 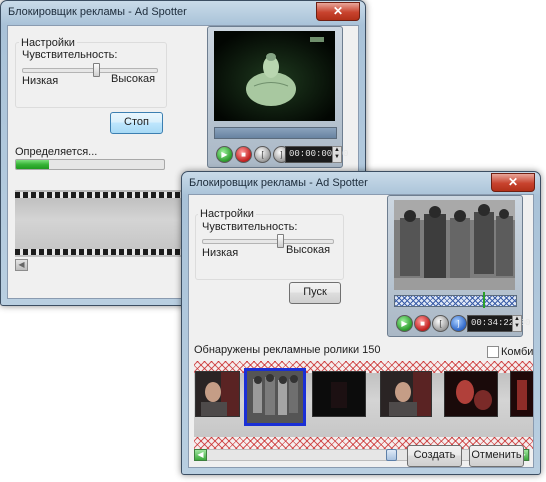 What do you see at coordinates (496, 456) in the screenshot?
I see `cancel-button: Отменить` at bounding box center [496, 456].